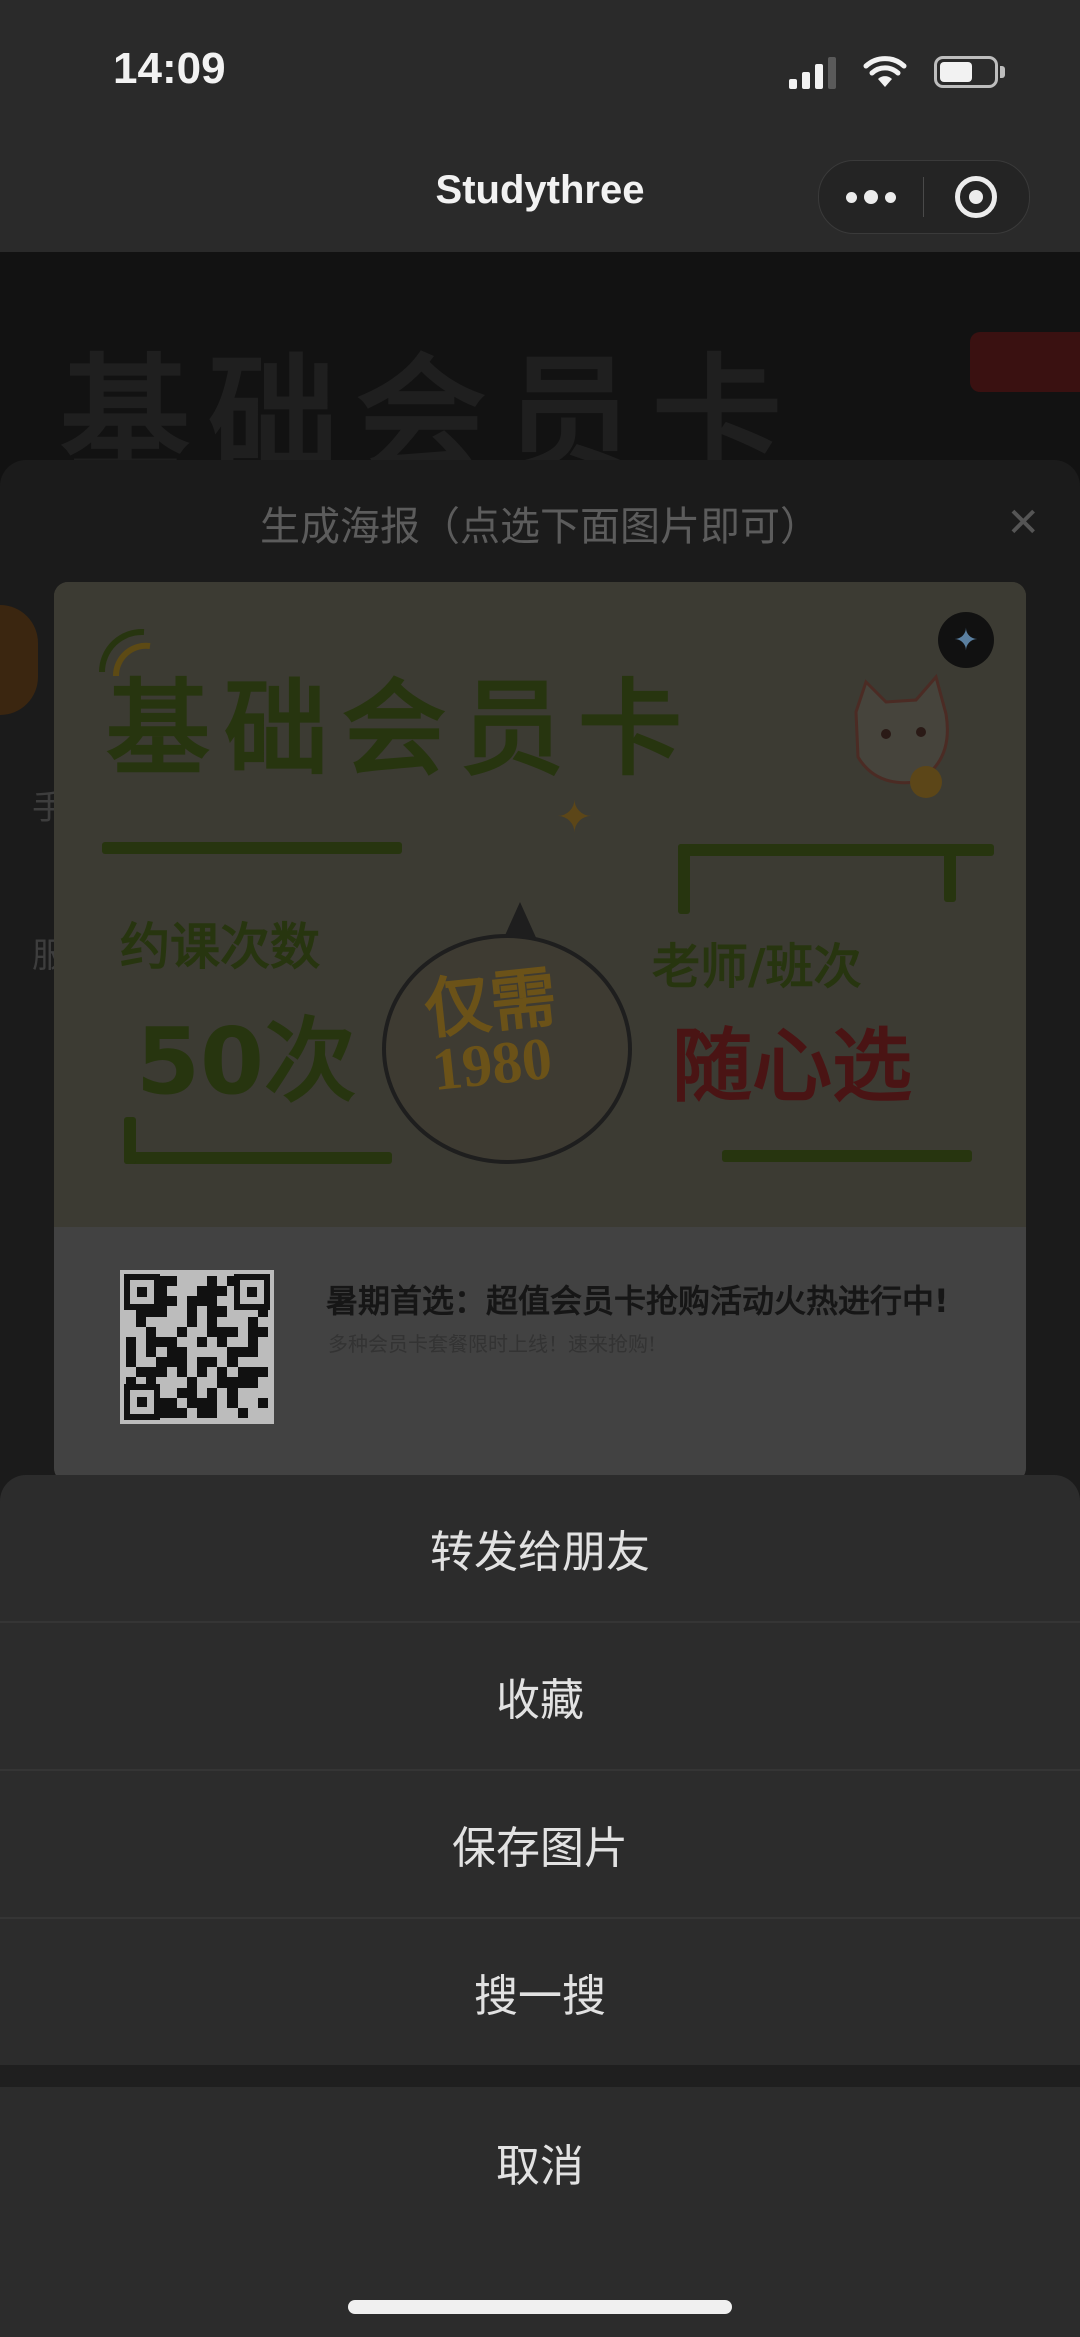 This screenshot has width=1080, height=2337. I want to click on nav-bar: Studythree, so click(540, 196).